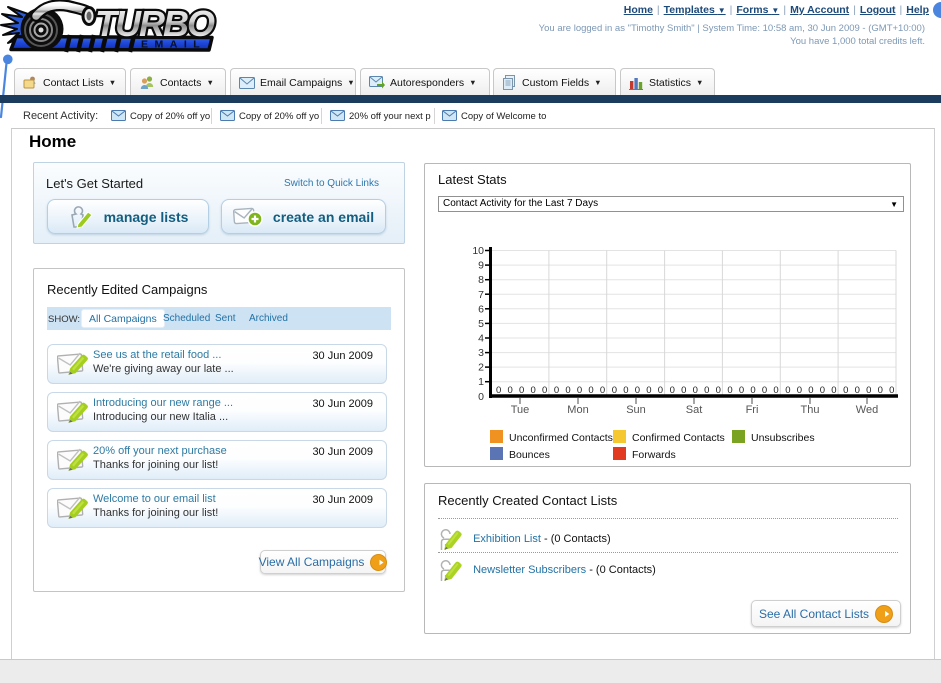  I want to click on svg-text: Tue, so click(520, 410).